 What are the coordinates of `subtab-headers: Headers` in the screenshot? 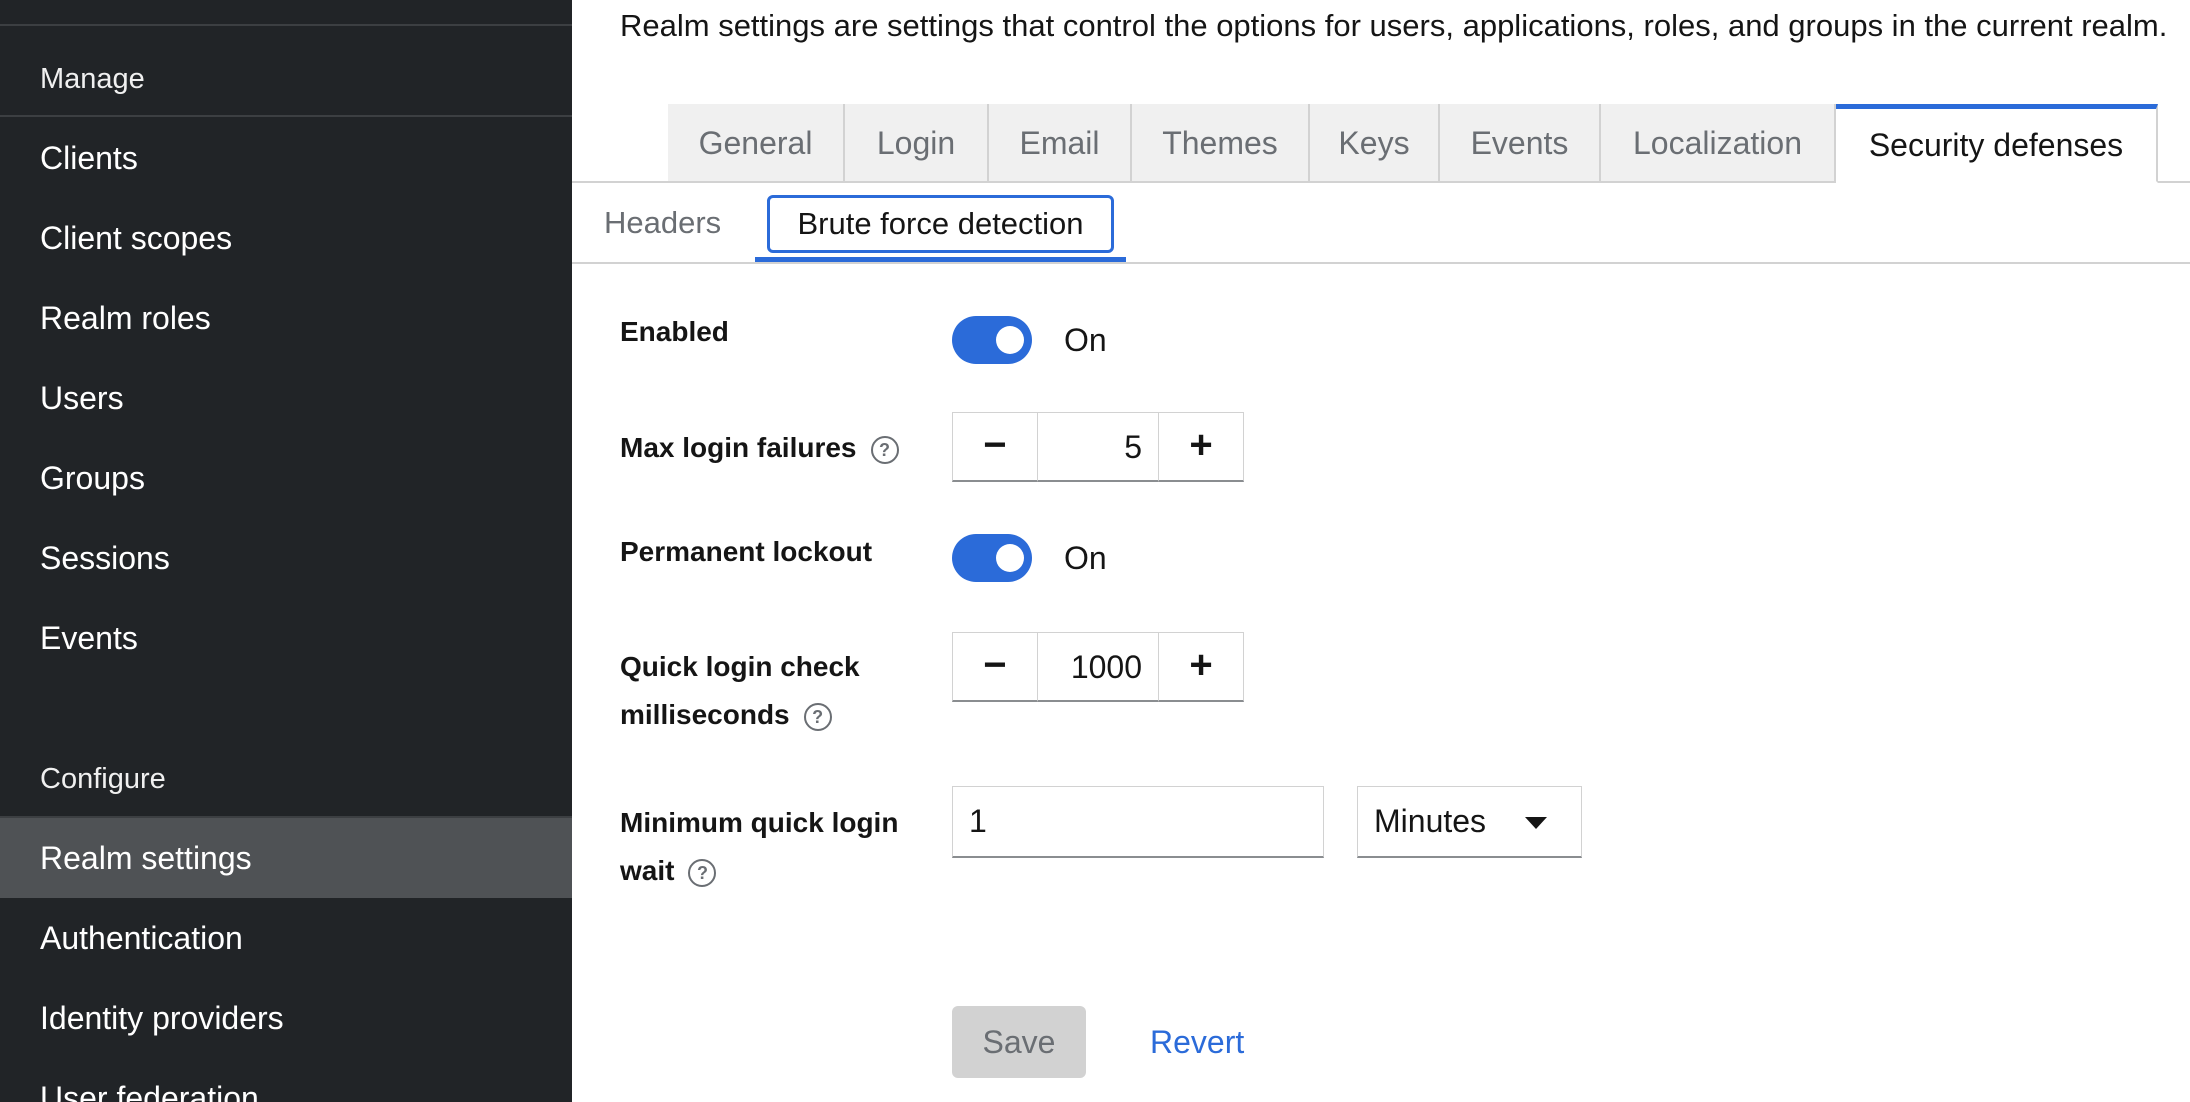 It's located at (662, 223).